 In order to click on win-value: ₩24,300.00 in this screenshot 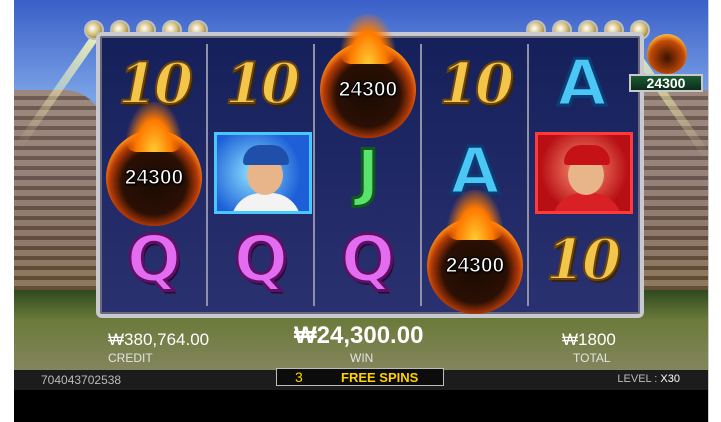, I will do `click(359, 335)`.